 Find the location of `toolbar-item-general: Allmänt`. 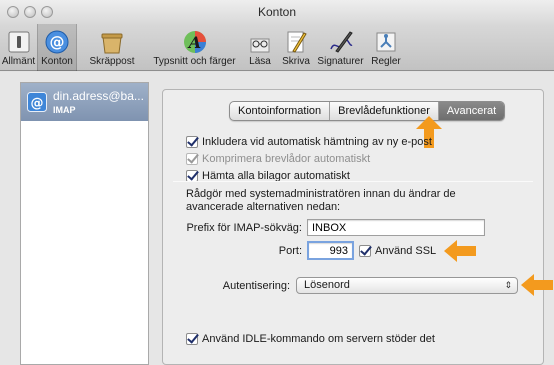

toolbar-item-general: Allmänt is located at coordinates (18, 47).